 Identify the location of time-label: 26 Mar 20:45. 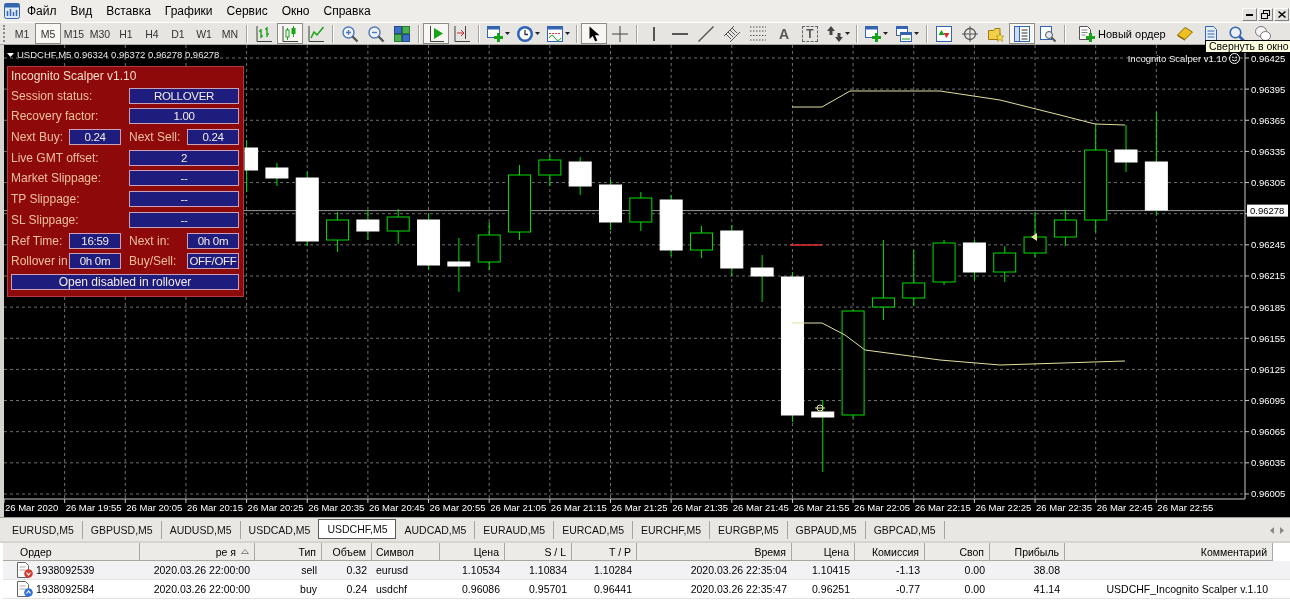
(396, 507).